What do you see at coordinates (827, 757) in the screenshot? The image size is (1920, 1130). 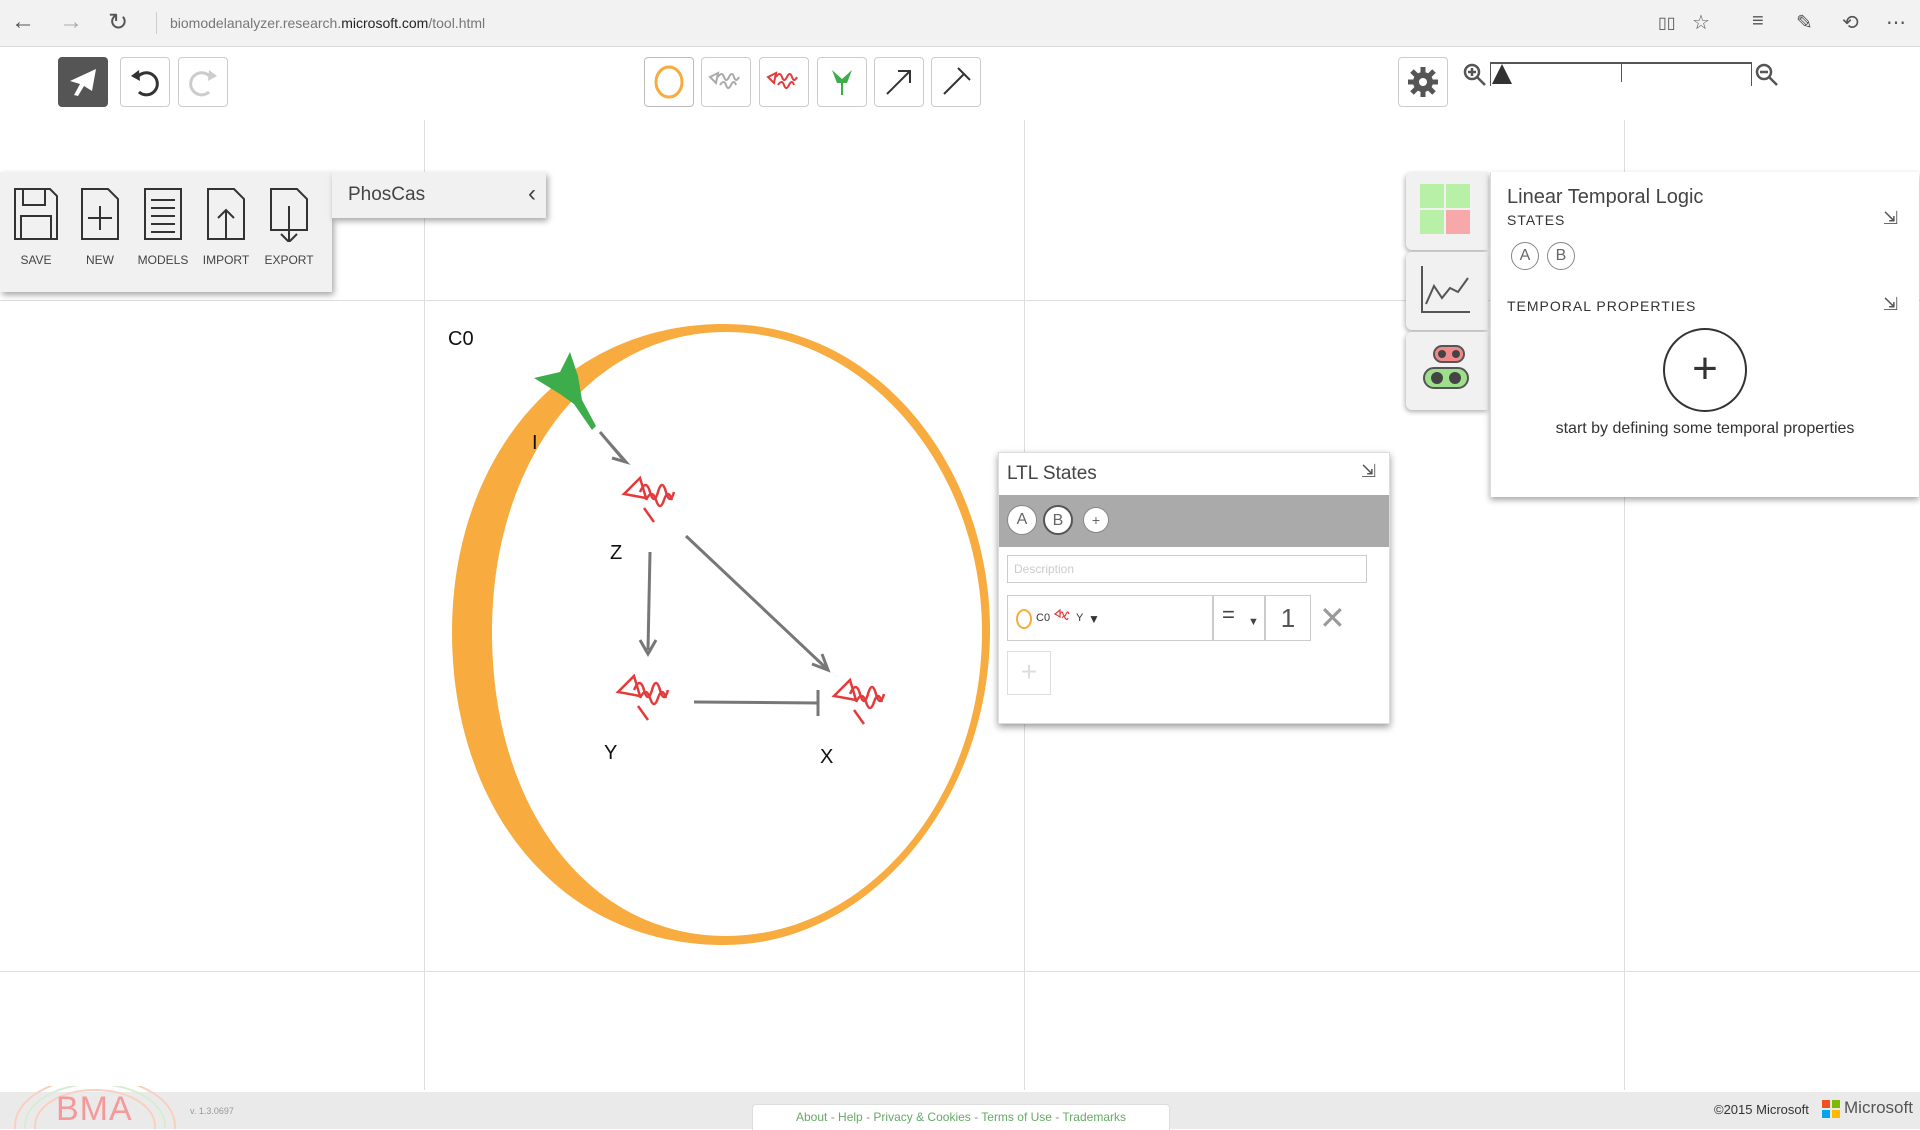 I see `variable-label-x: X` at bounding box center [827, 757].